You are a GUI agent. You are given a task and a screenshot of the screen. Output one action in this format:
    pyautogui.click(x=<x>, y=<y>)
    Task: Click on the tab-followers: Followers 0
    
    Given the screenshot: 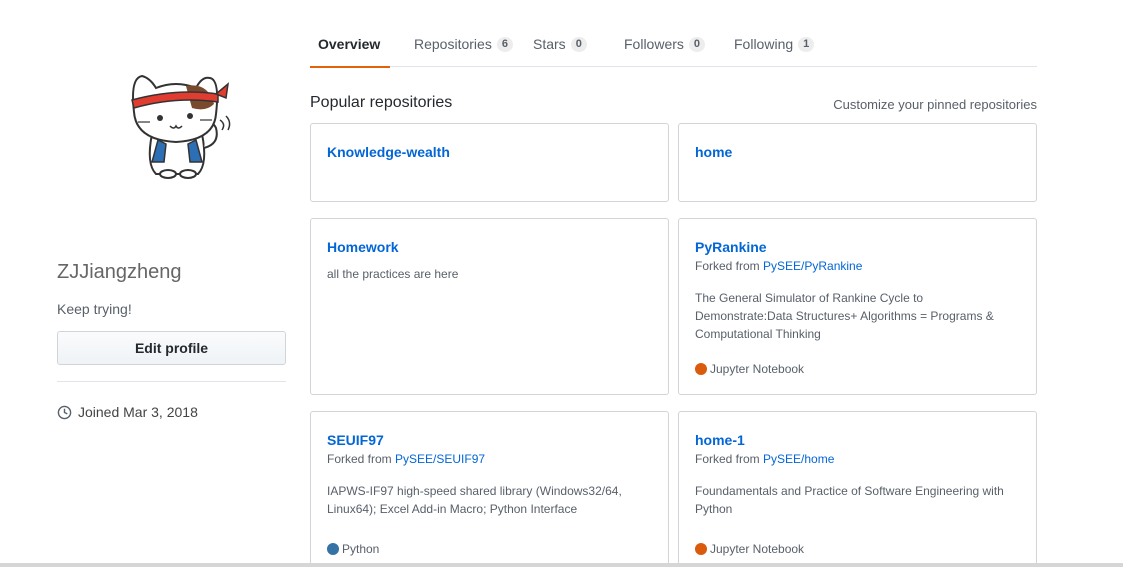 What is the action you would take?
    pyautogui.click(x=665, y=44)
    